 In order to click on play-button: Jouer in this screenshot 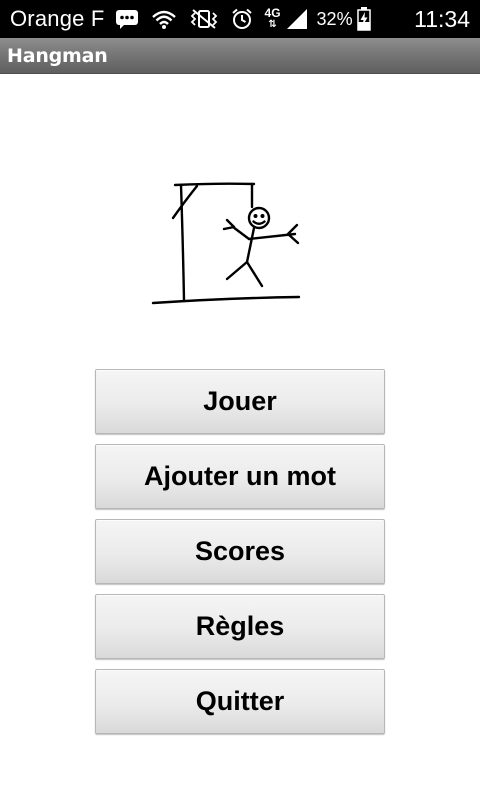, I will do `click(240, 401)`.